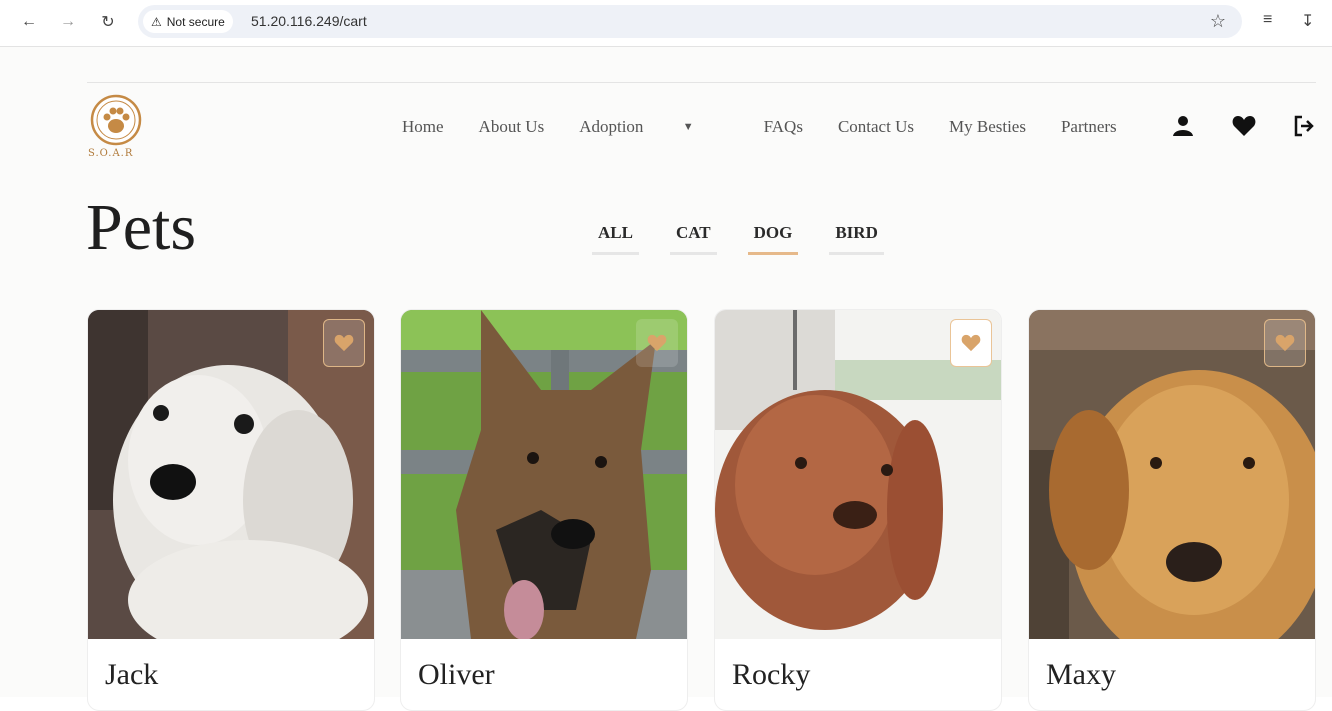 This screenshot has width=1332, height=711. Describe the element at coordinates (858, 510) in the screenshot. I see `pet-card: Rocky` at that location.